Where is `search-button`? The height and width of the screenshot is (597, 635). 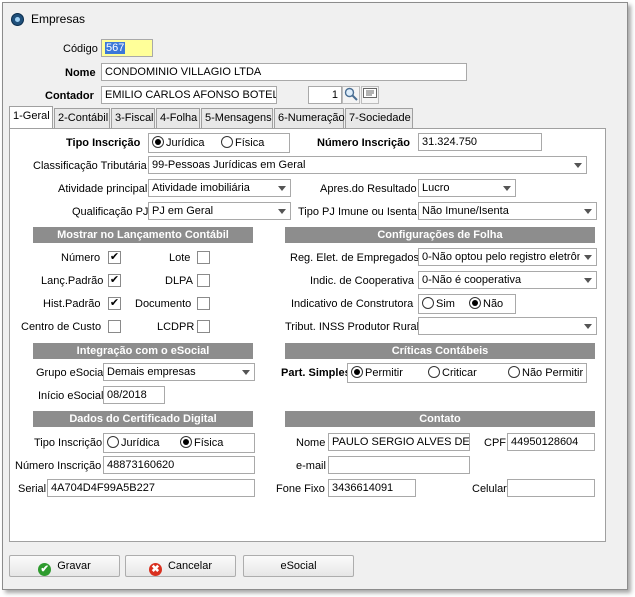 search-button is located at coordinates (351, 95).